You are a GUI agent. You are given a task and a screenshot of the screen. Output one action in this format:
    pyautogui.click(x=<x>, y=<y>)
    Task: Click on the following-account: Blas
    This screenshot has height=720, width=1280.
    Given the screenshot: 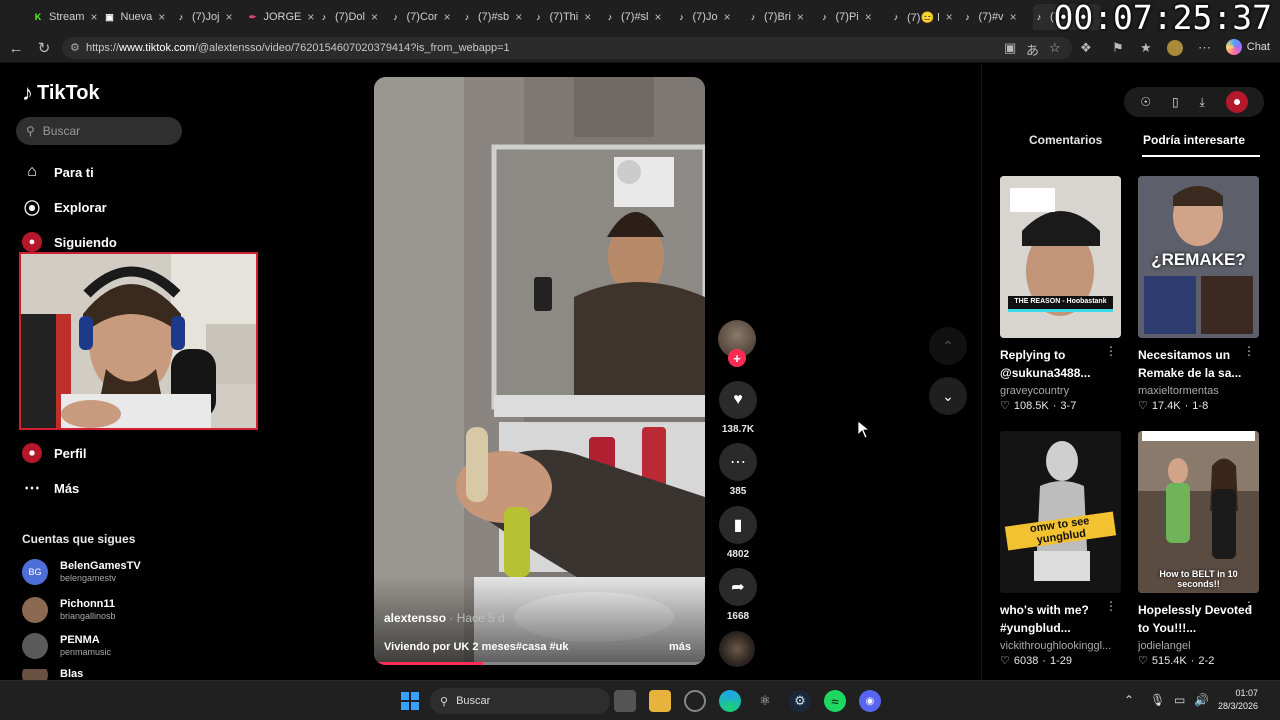 What is the action you would take?
    pyautogui.click(x=52, y=674)
    